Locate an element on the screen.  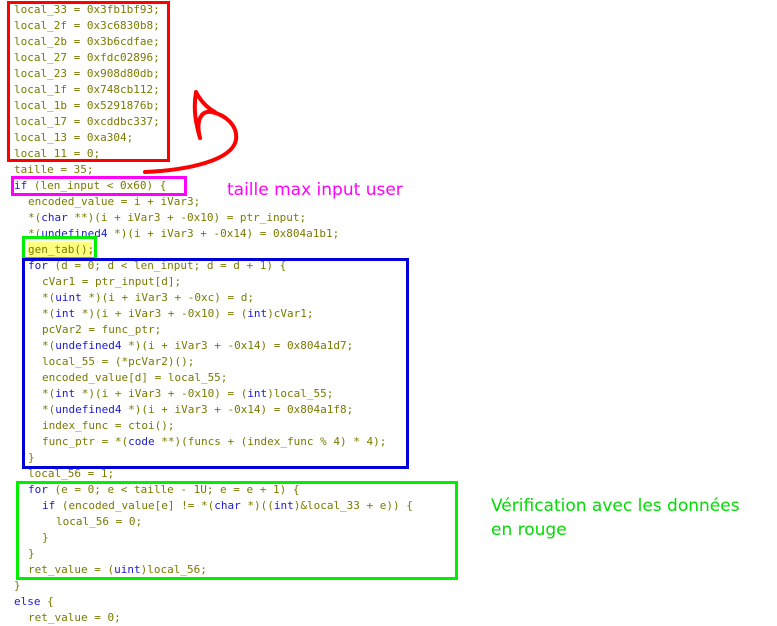
green-highlight-box-verification is located at coordinates (237, 530).